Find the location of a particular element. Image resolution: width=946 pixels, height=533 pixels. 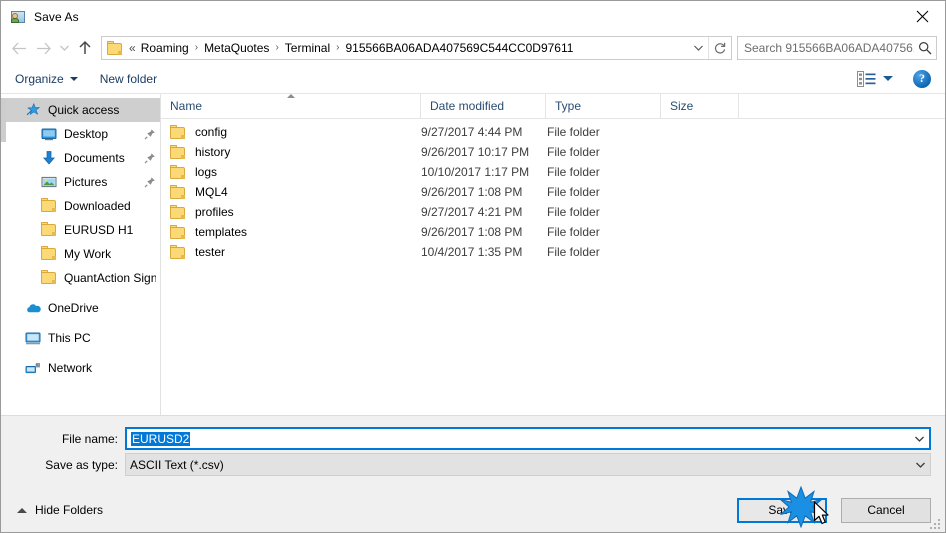

save-button-label: Save is located at coordinates (782, 510).